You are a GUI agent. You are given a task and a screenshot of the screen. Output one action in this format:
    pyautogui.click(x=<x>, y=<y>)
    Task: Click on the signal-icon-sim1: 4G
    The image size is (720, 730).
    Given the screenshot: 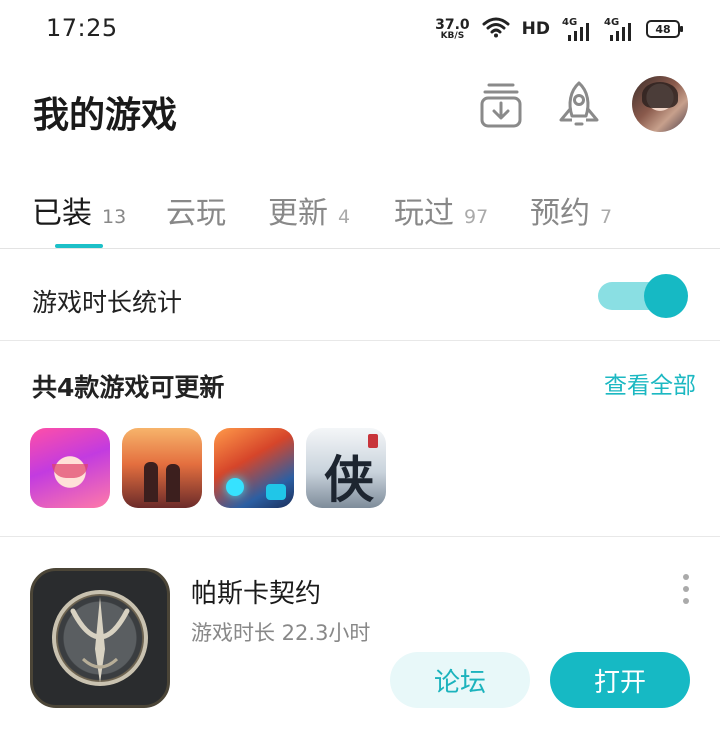 What is the action you would take?
    pyautogui.click(x=577, y=29)
    